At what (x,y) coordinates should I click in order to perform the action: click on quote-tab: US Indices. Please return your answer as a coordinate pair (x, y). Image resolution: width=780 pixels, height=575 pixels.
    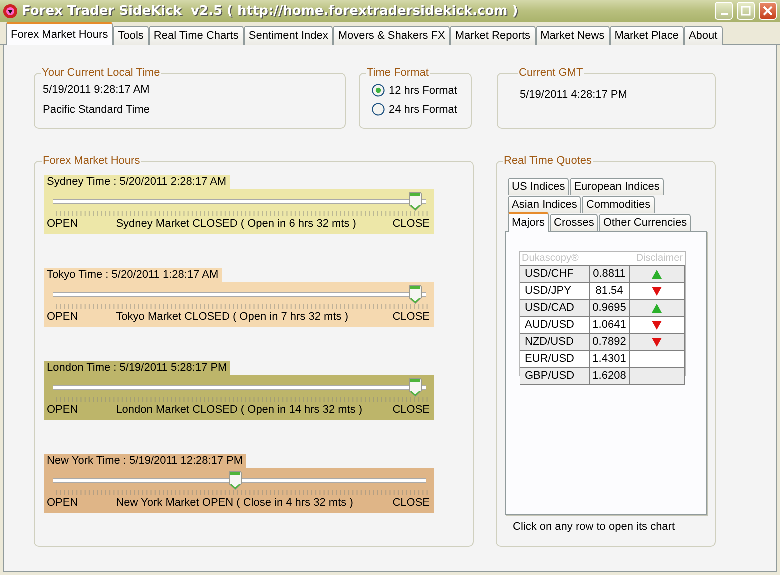
    Looking at the image, I should click on (539, 186).